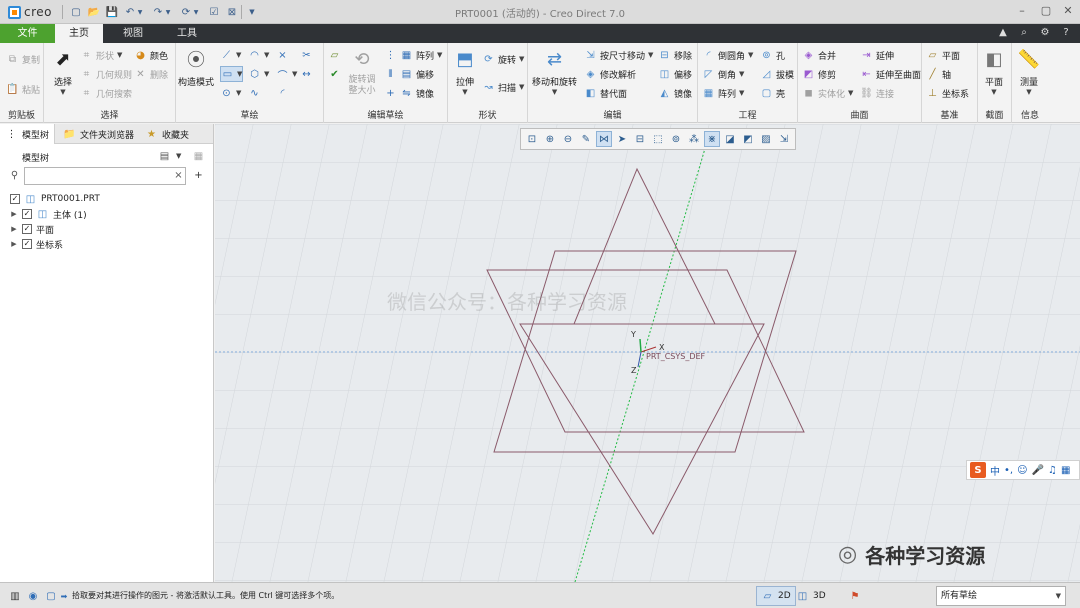 This screenshot has width=1080, height=608. I want to click on datum-display-icon: ⊚, so click(676, 139).